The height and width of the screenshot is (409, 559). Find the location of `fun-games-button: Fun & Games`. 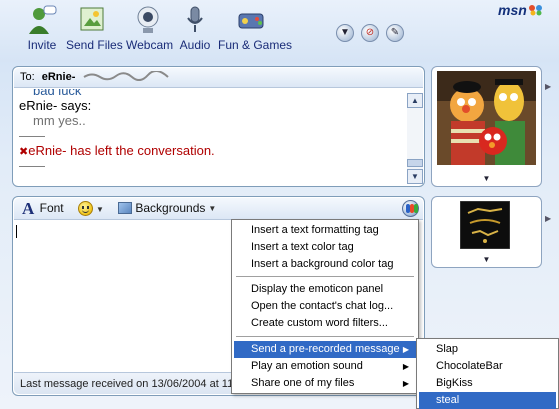

fun-games-button: Fun & Games is located at coordinates (255, 30).